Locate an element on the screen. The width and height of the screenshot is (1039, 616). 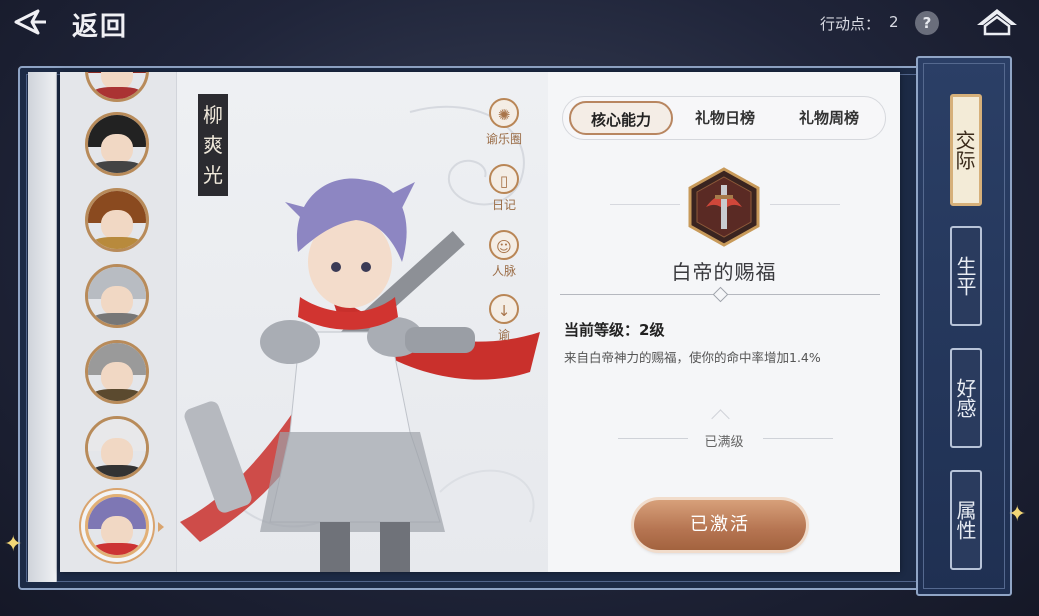
back-button-label: 返回 is located at coordinates (100, 24).